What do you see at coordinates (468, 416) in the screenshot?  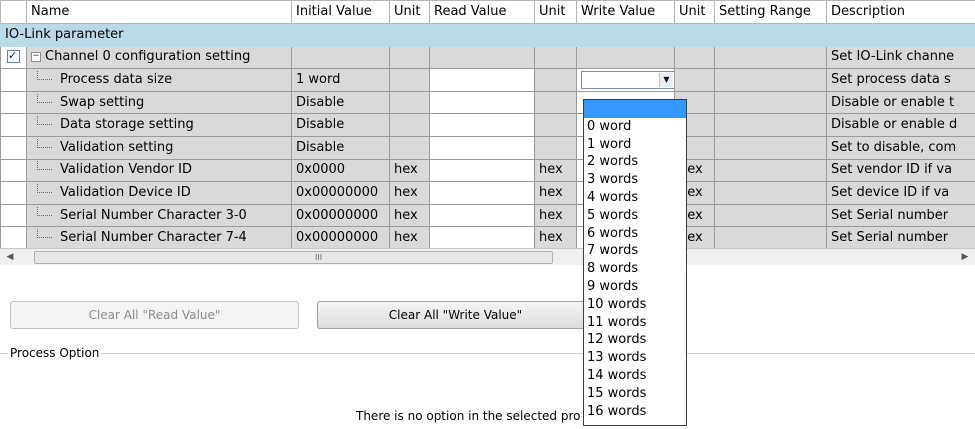 I see `process-option-message: There is no option in the selected pro` at bounding box center [468, 416].